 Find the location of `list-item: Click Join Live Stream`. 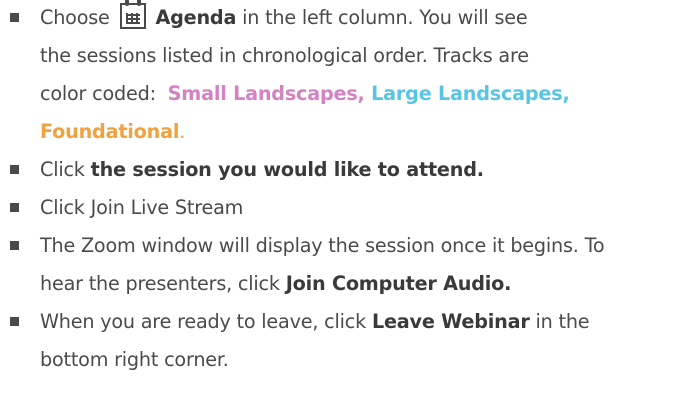

list-item: Click Join Live Stream is located at coordinates (336, 208).